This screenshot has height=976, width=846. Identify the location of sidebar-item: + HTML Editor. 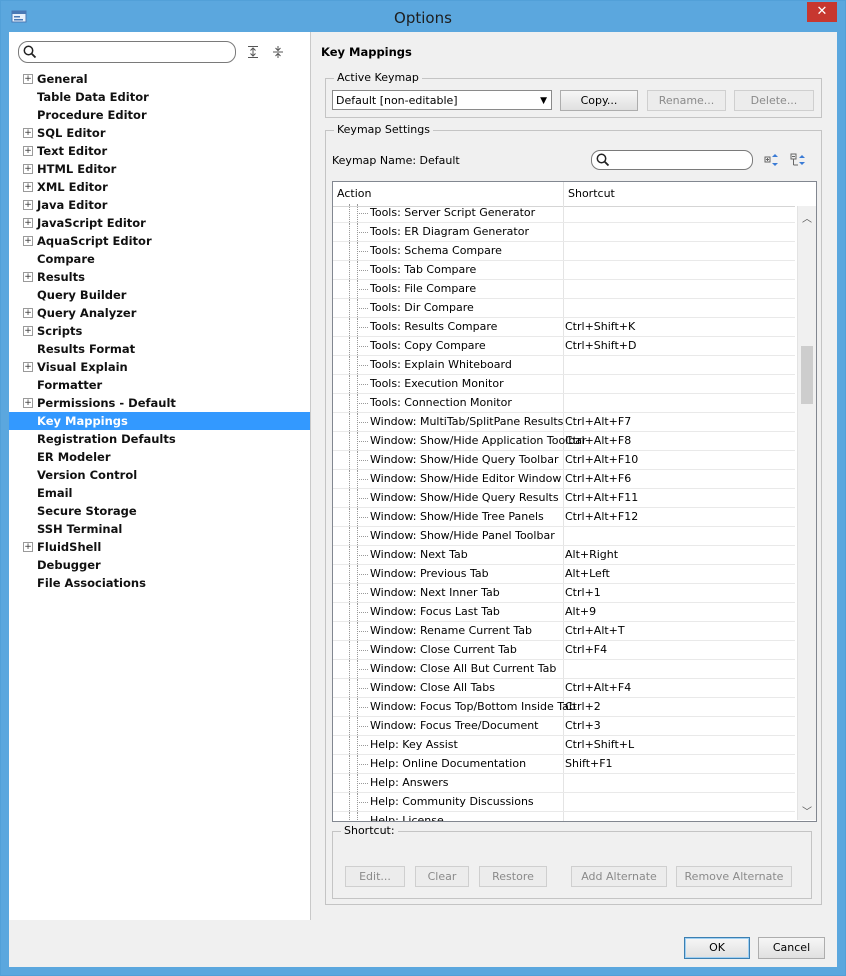
(159, 169).